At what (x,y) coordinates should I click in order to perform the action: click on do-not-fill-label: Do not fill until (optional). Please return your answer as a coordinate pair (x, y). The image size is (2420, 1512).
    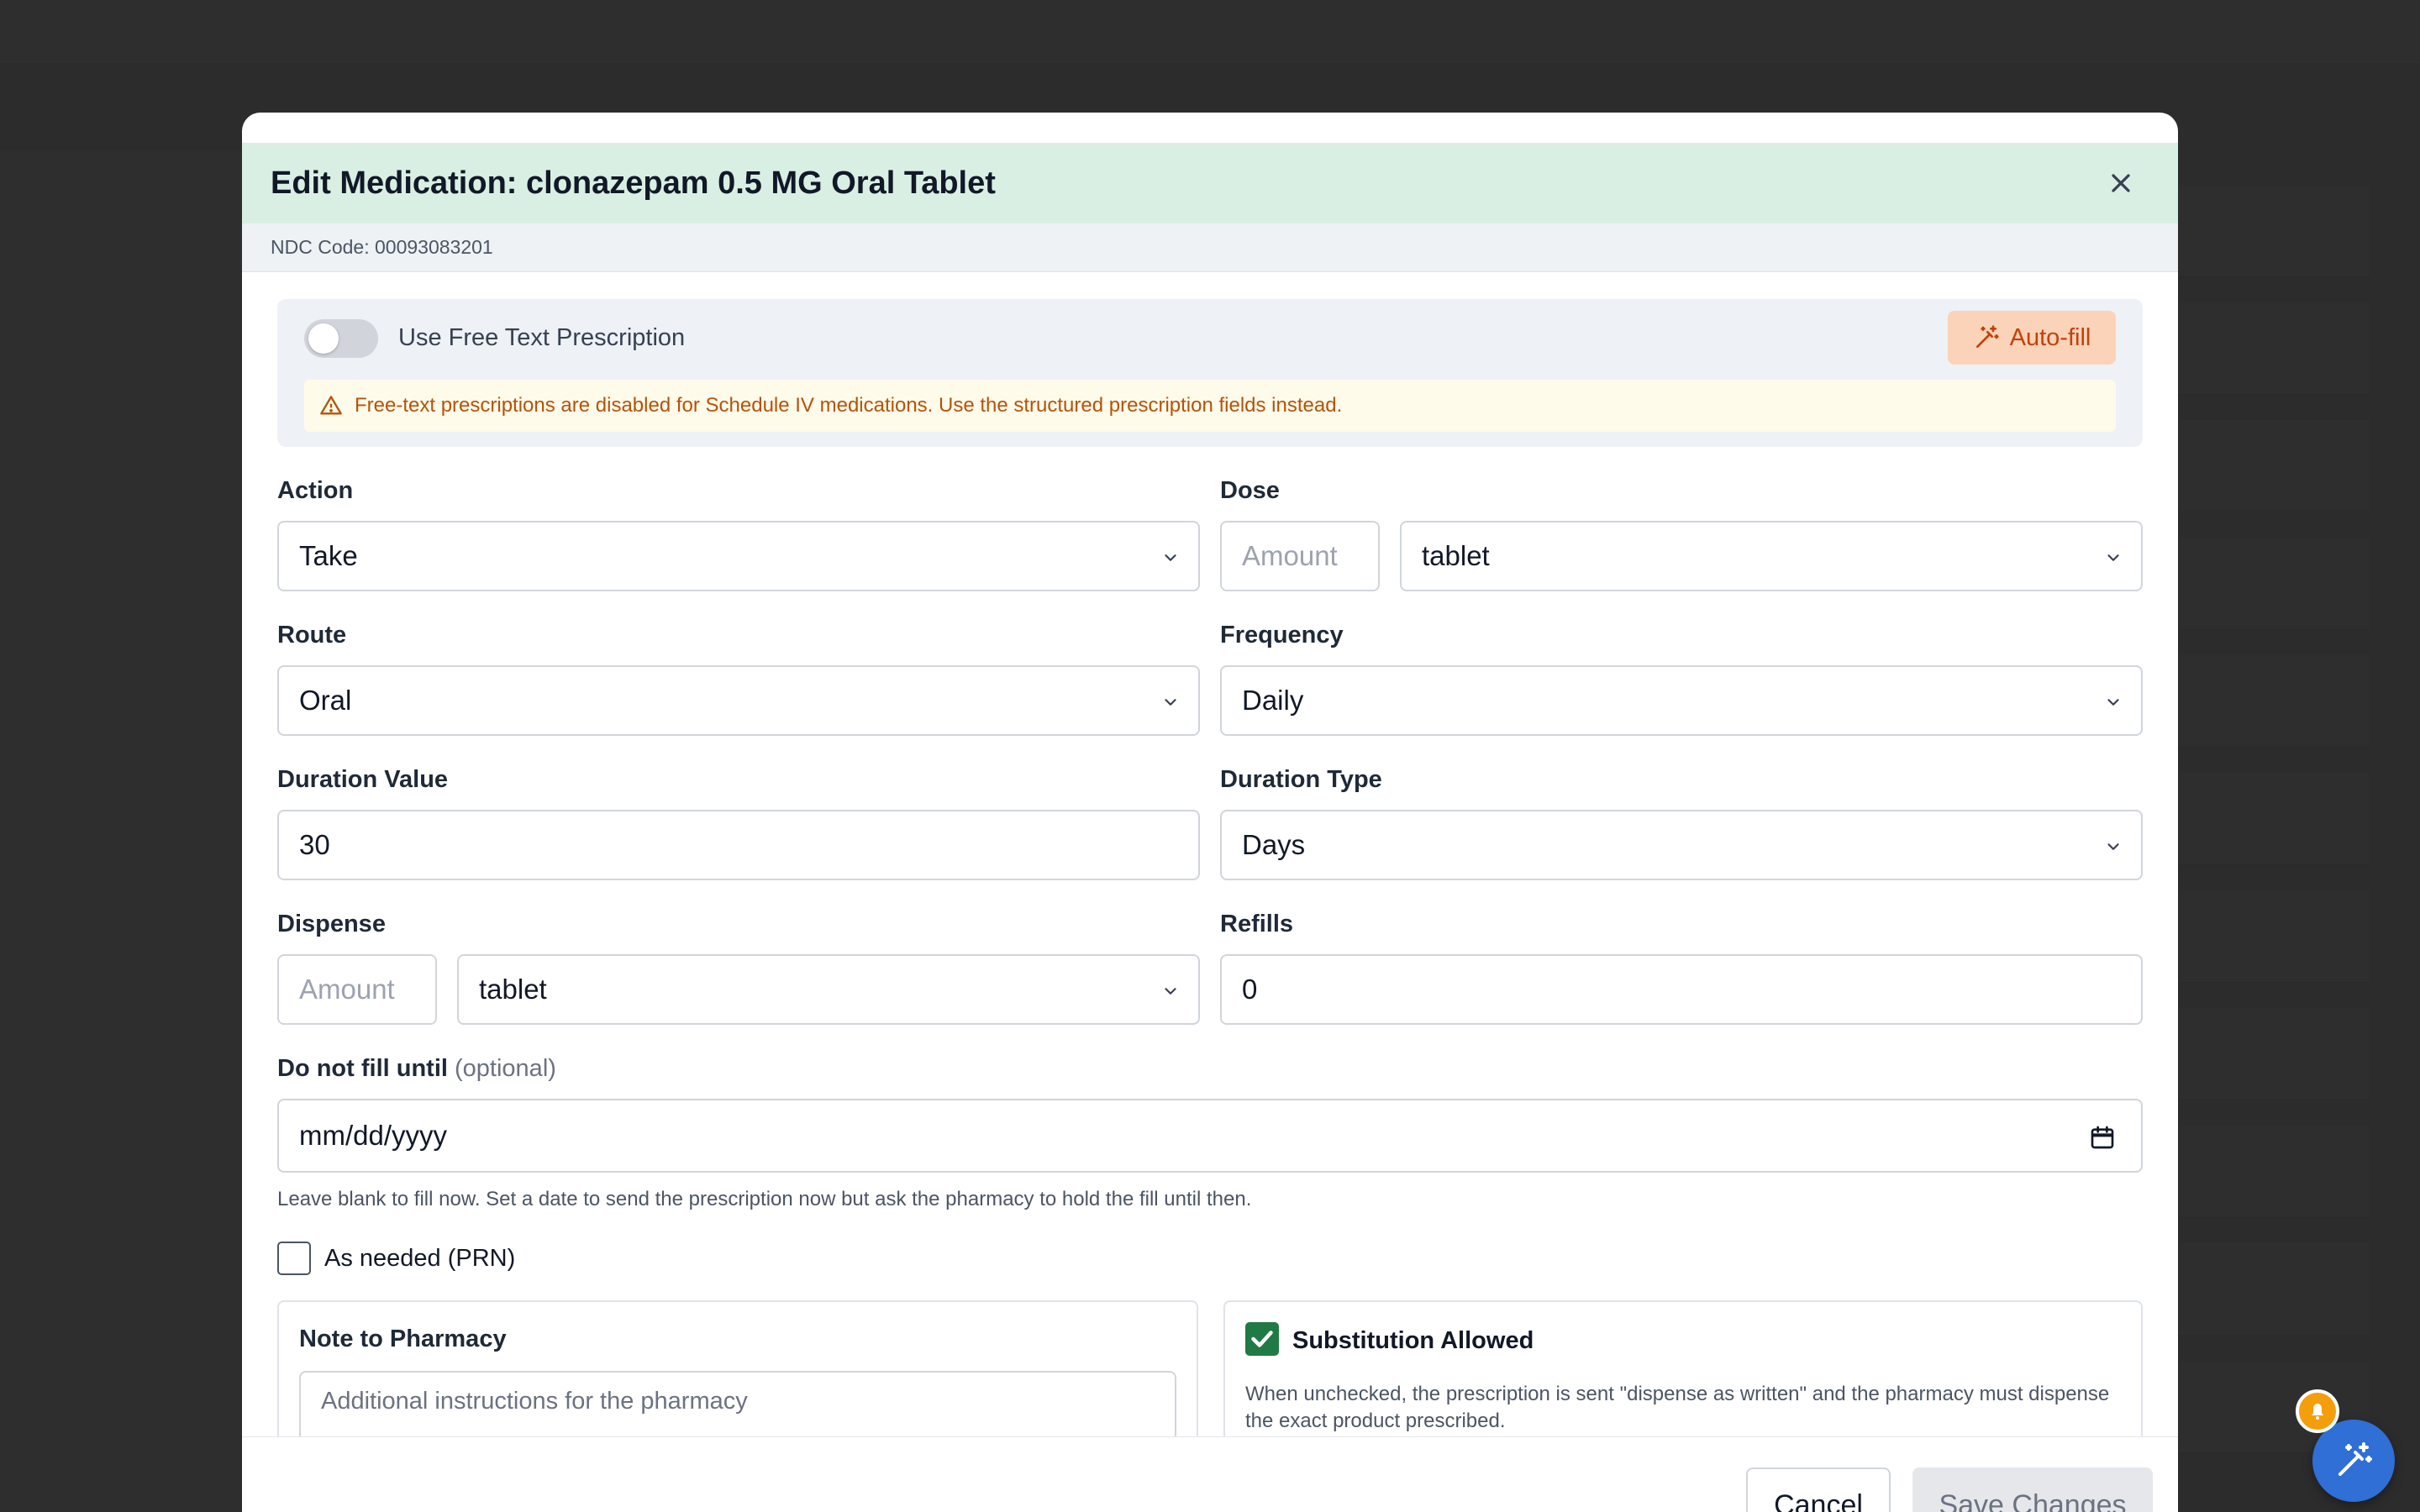
    Looking at the image, I should click on (416, 1069).